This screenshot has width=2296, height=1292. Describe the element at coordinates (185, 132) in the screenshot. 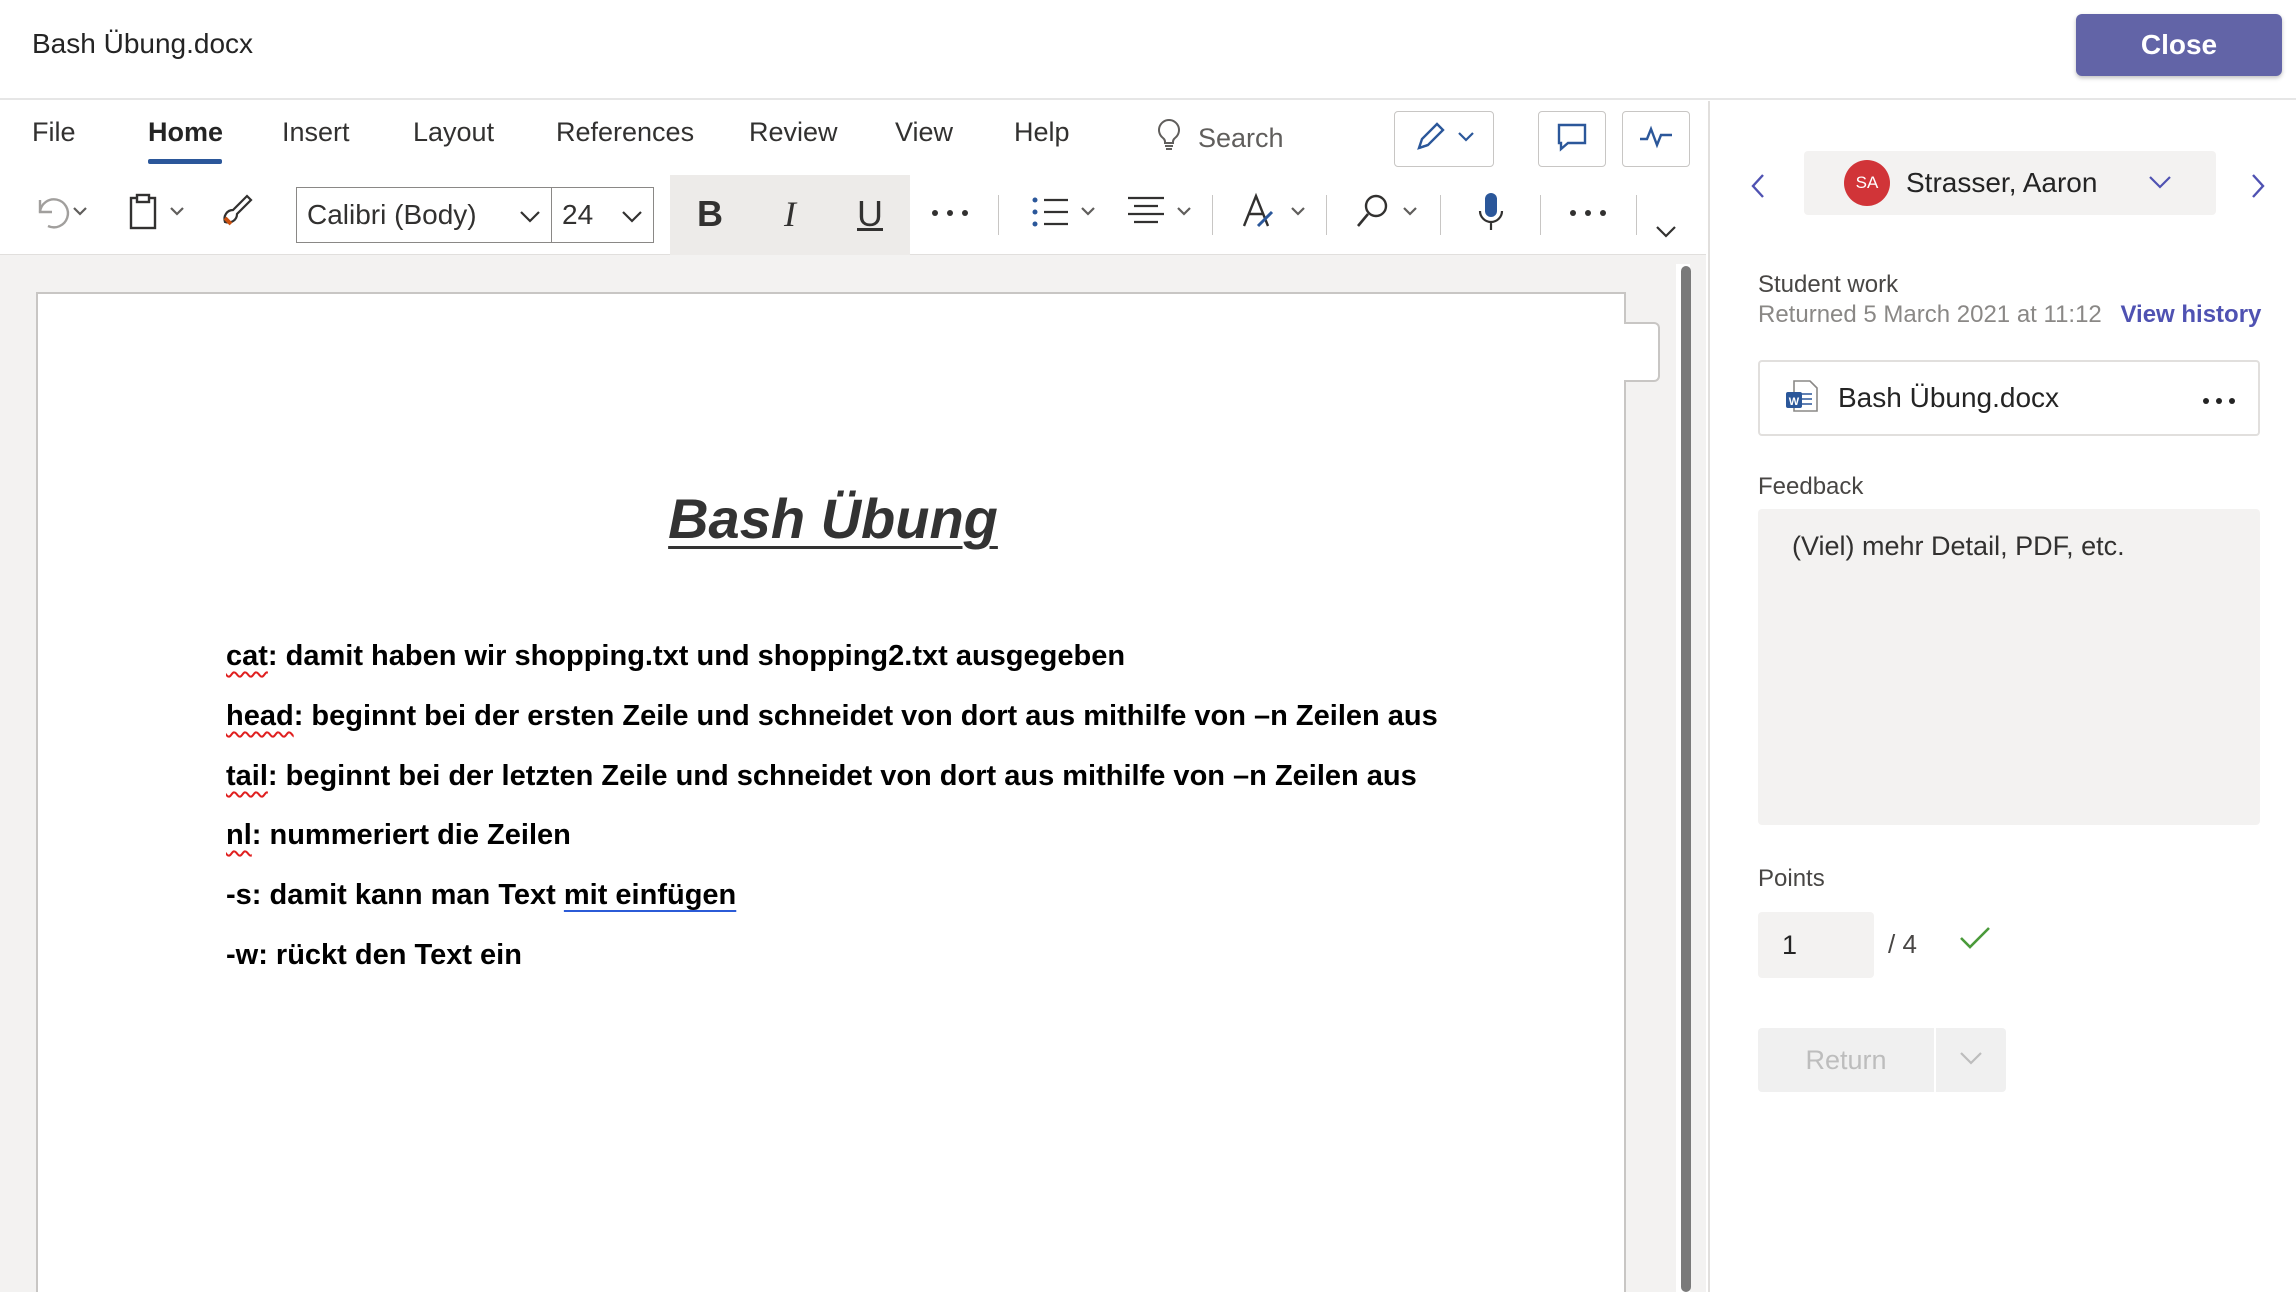

I see `tab-home: Home` at that location.